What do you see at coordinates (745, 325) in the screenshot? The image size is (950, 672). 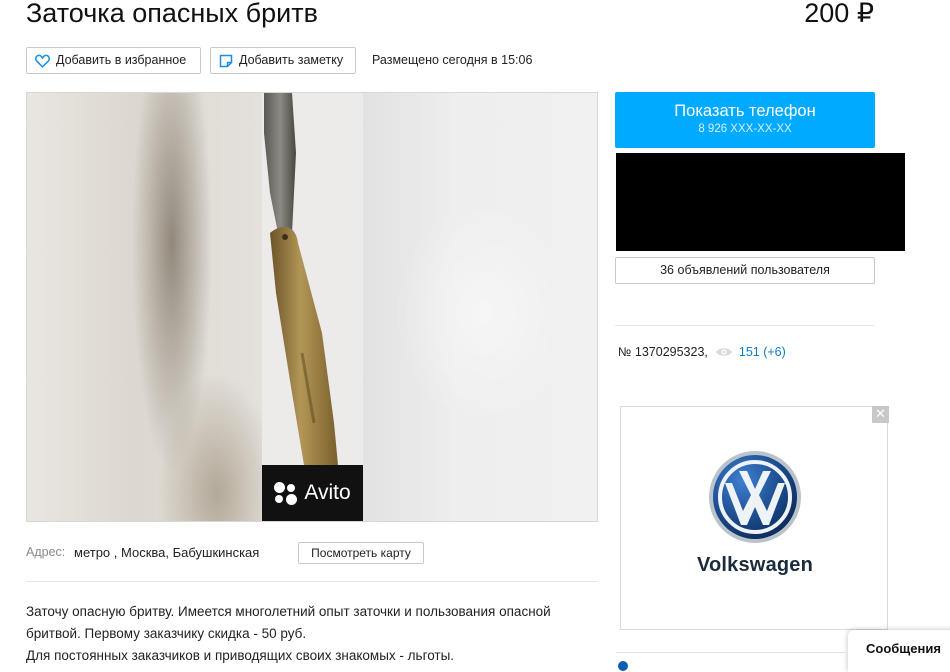 I see `sidebar-divider` at bounding box center [745, 325].